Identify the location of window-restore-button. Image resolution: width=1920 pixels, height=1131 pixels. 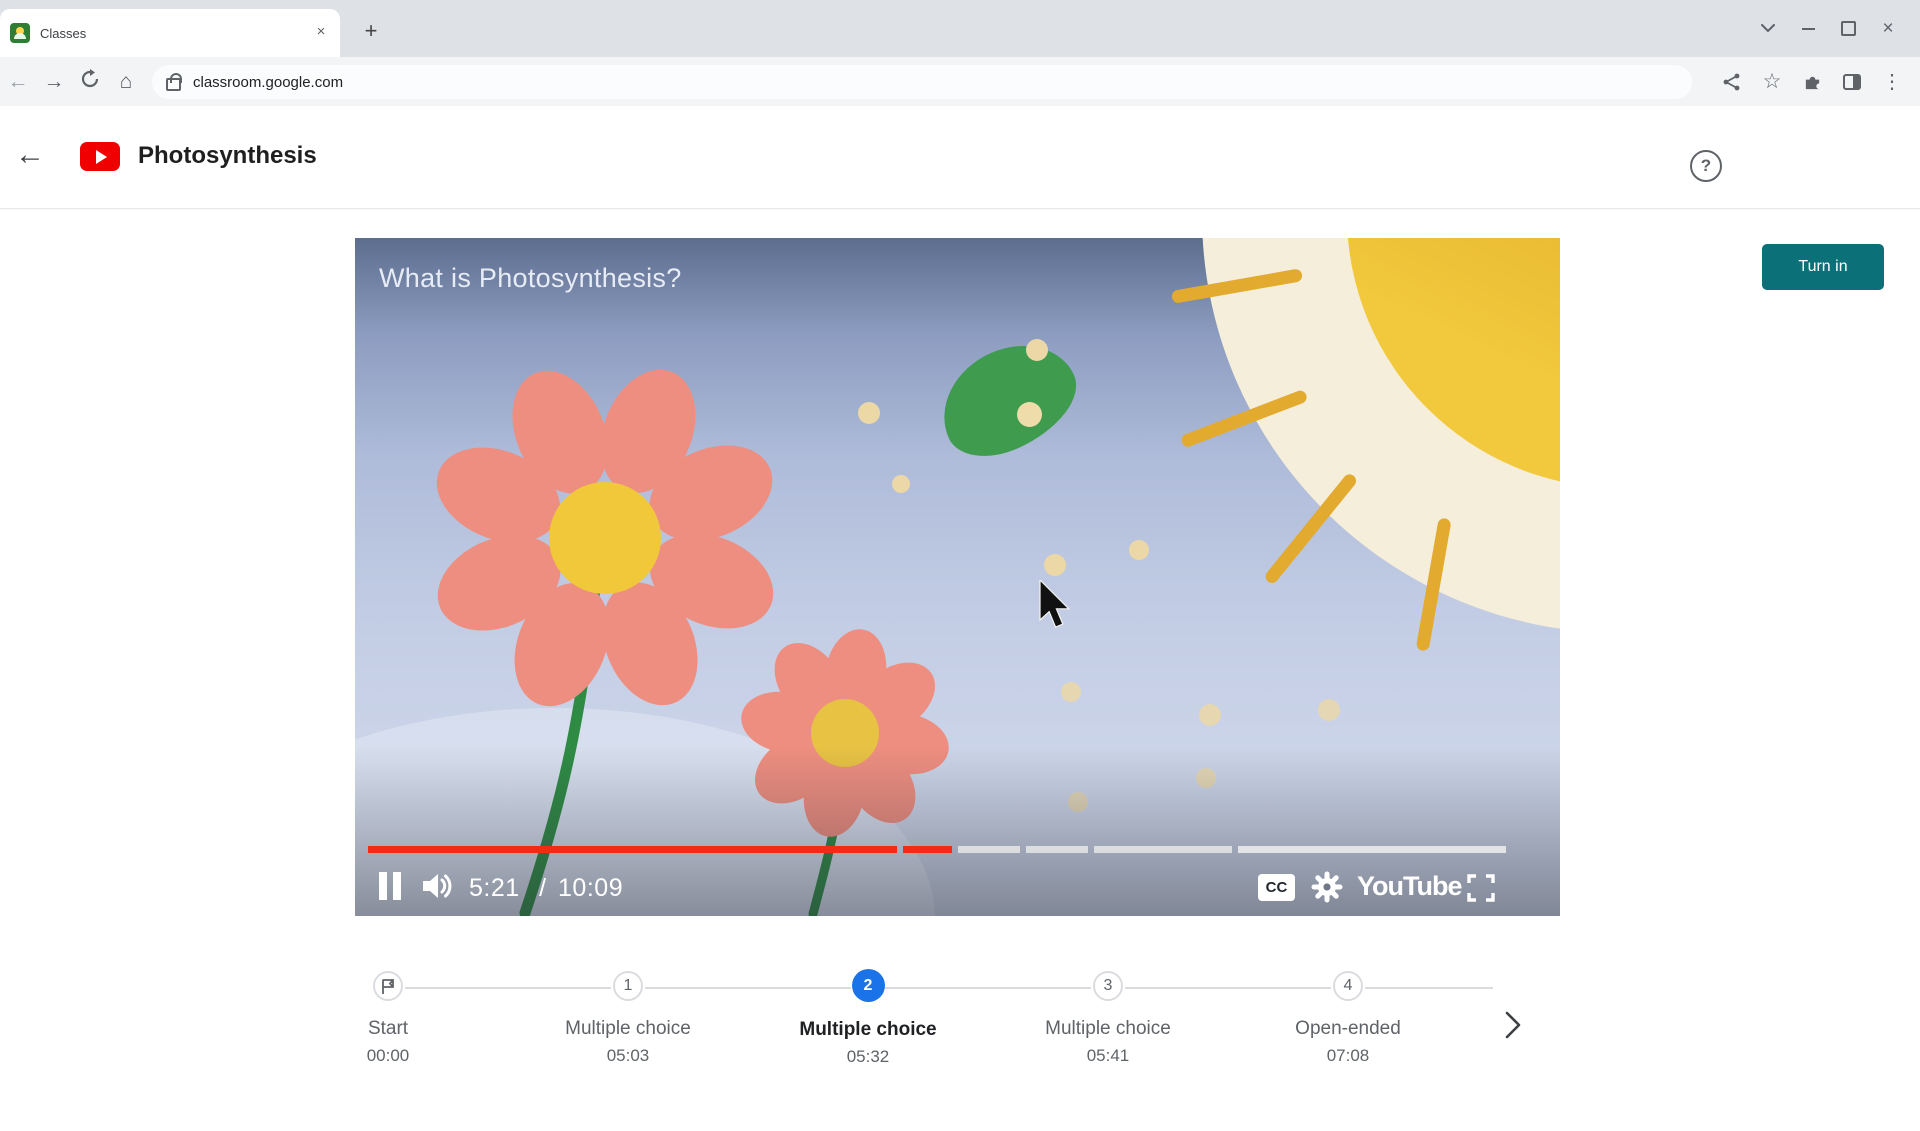
(1848, 29).